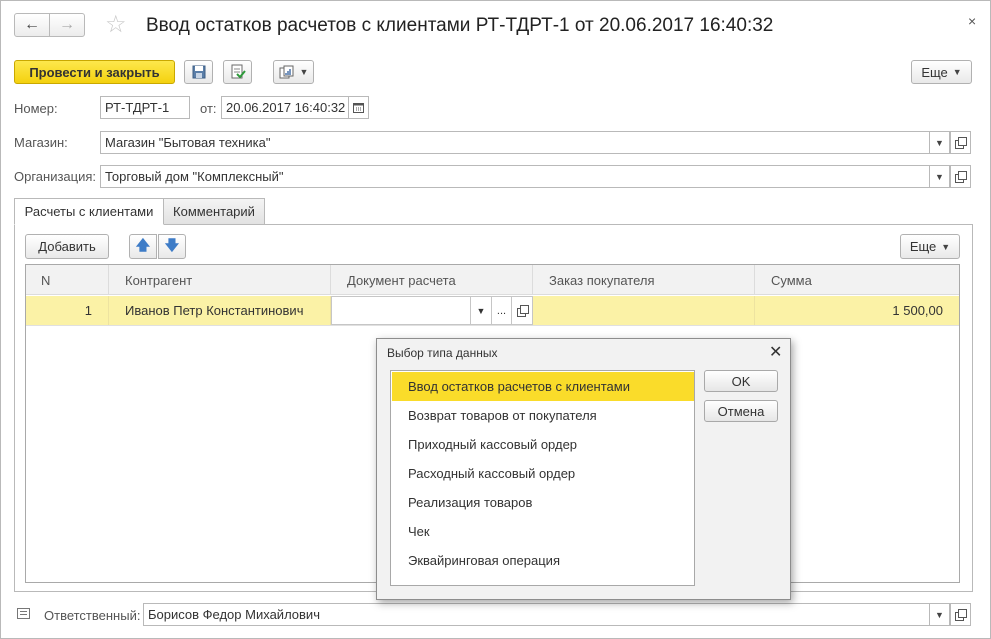 This screenshot has height=639, width=991. I want to click on post-document-icon, so click(238, 71).